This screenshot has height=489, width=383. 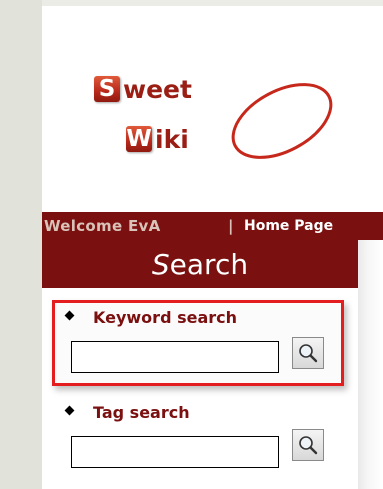 What do you see at coordinates (212, 226) in the screenshot?
I see `welcome-bar: Welcome EvA | Home Page` at bounding box center [212, 226].